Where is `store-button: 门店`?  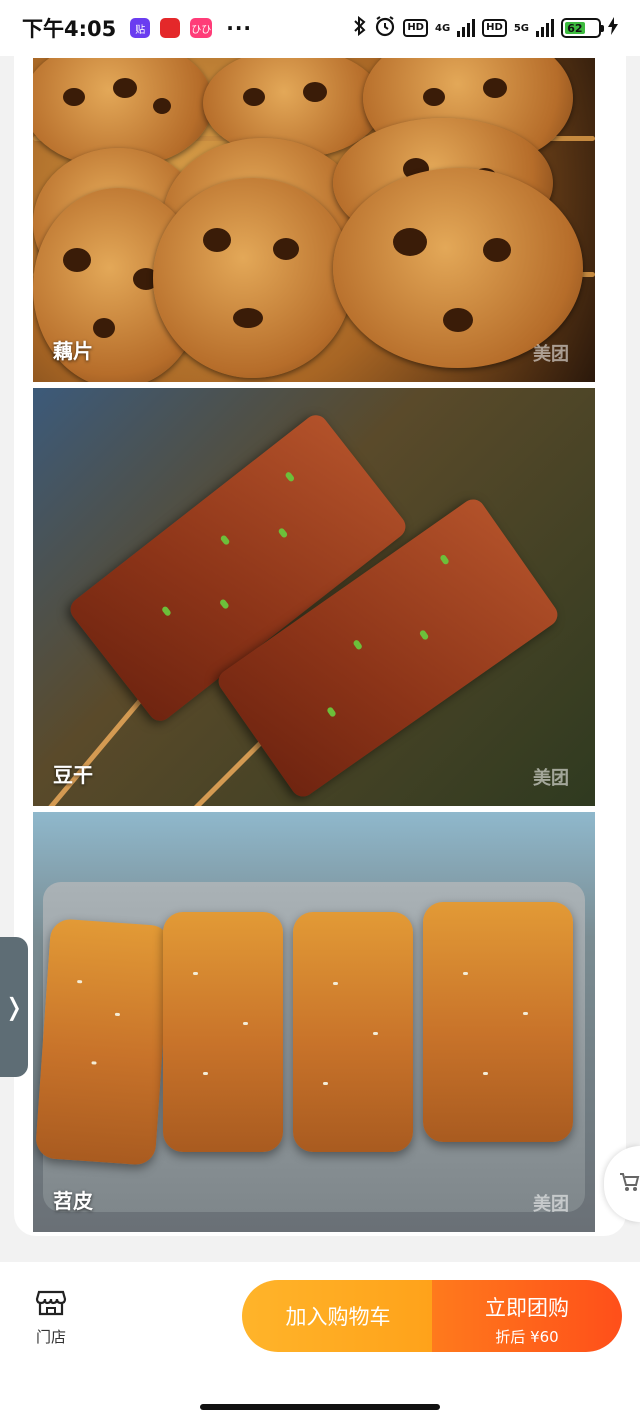 store-button: 门店 is located at coordinates (51, 1316).